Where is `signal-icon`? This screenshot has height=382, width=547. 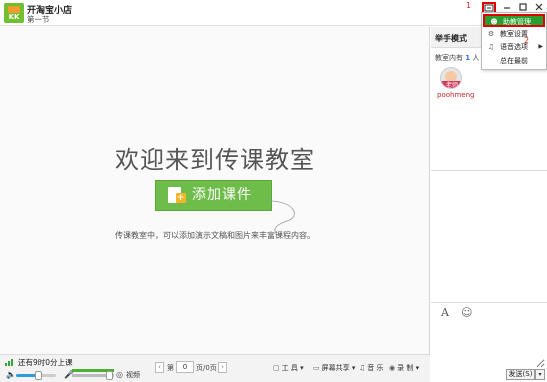 signal-icon is located at coordinates (9, 362).